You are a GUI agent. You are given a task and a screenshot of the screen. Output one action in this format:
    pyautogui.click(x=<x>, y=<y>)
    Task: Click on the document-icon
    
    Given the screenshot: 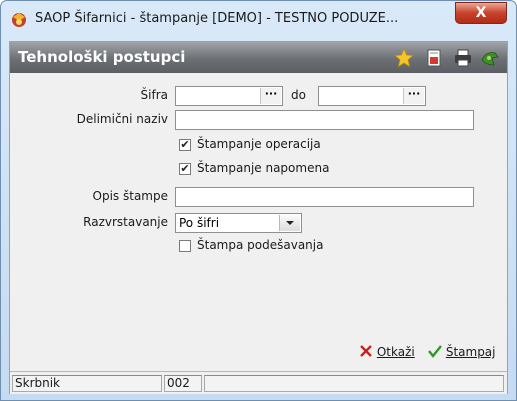 What is the action you would take?
    pyautogui.click(x=434, y=58)
    